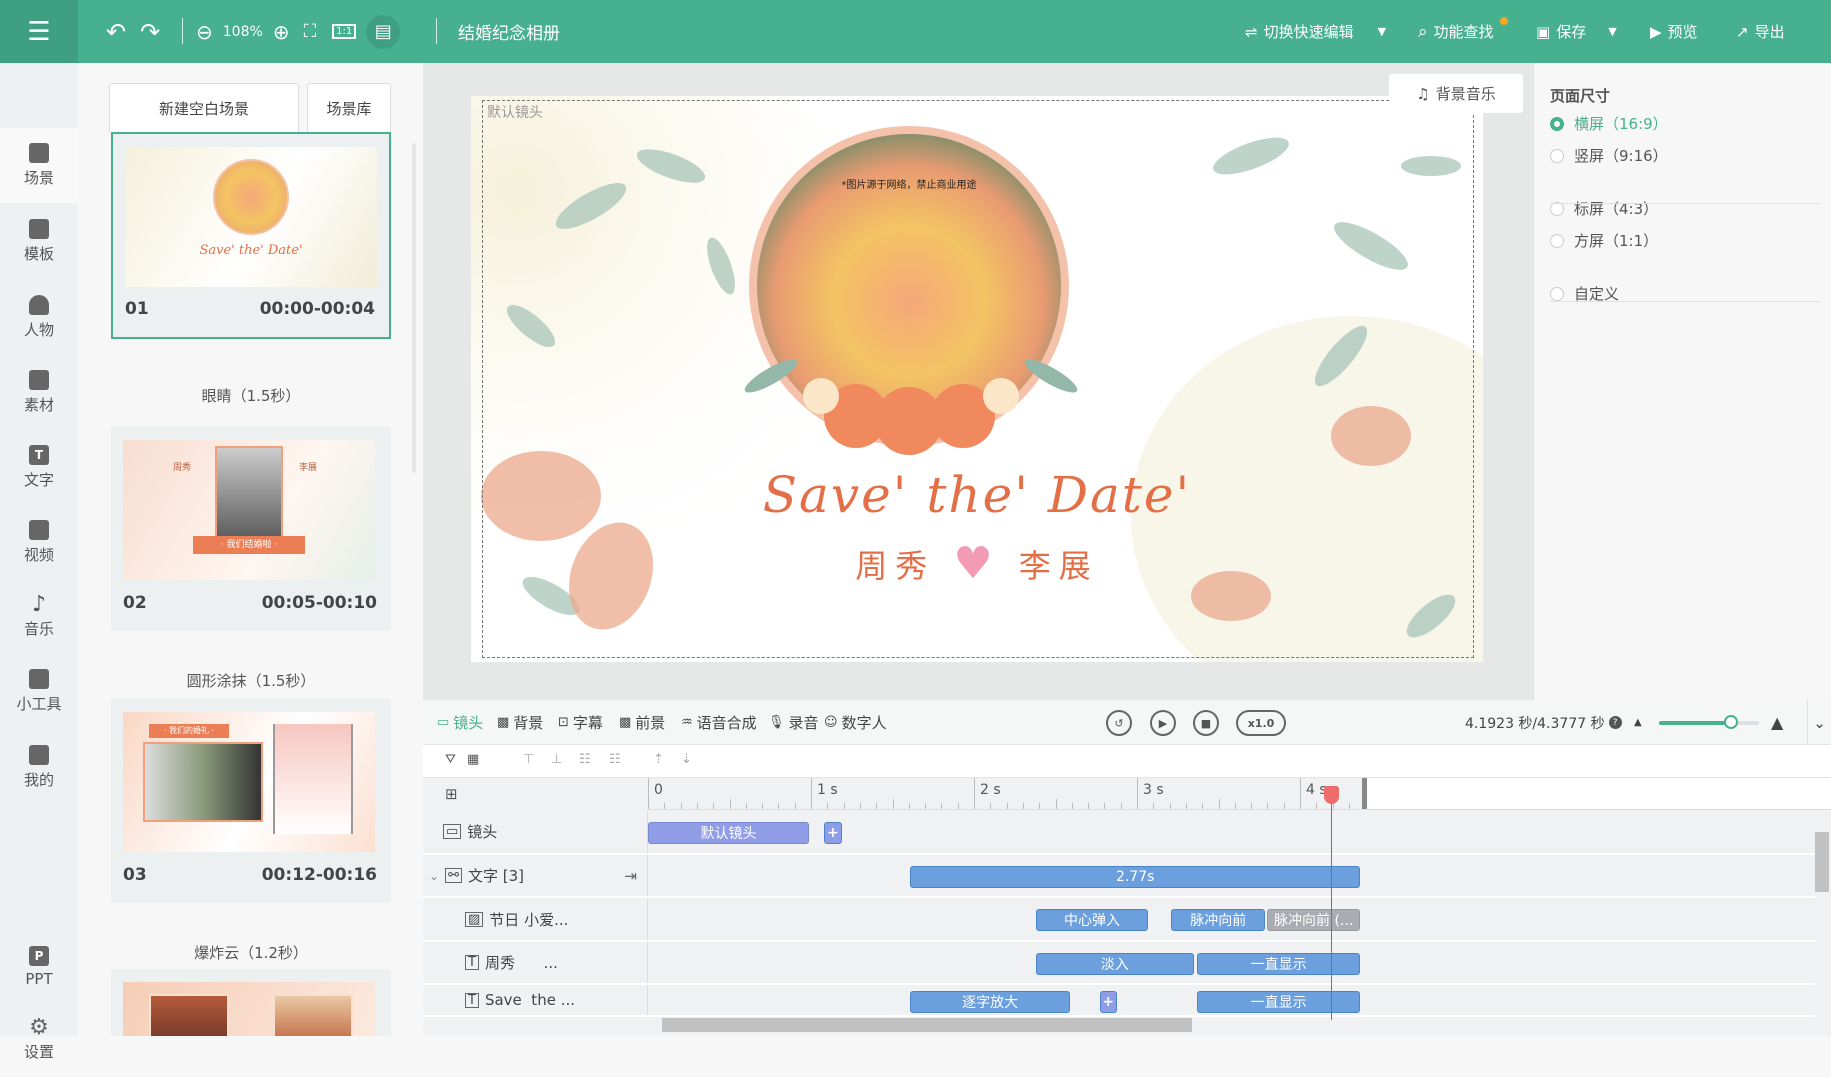 This screenshot has height=1077, width=1831. What do you see at coordinates (1819, 722) in the screenshot?
I see `collapse-icon: ⌄` at bounding box center [1819, 722].